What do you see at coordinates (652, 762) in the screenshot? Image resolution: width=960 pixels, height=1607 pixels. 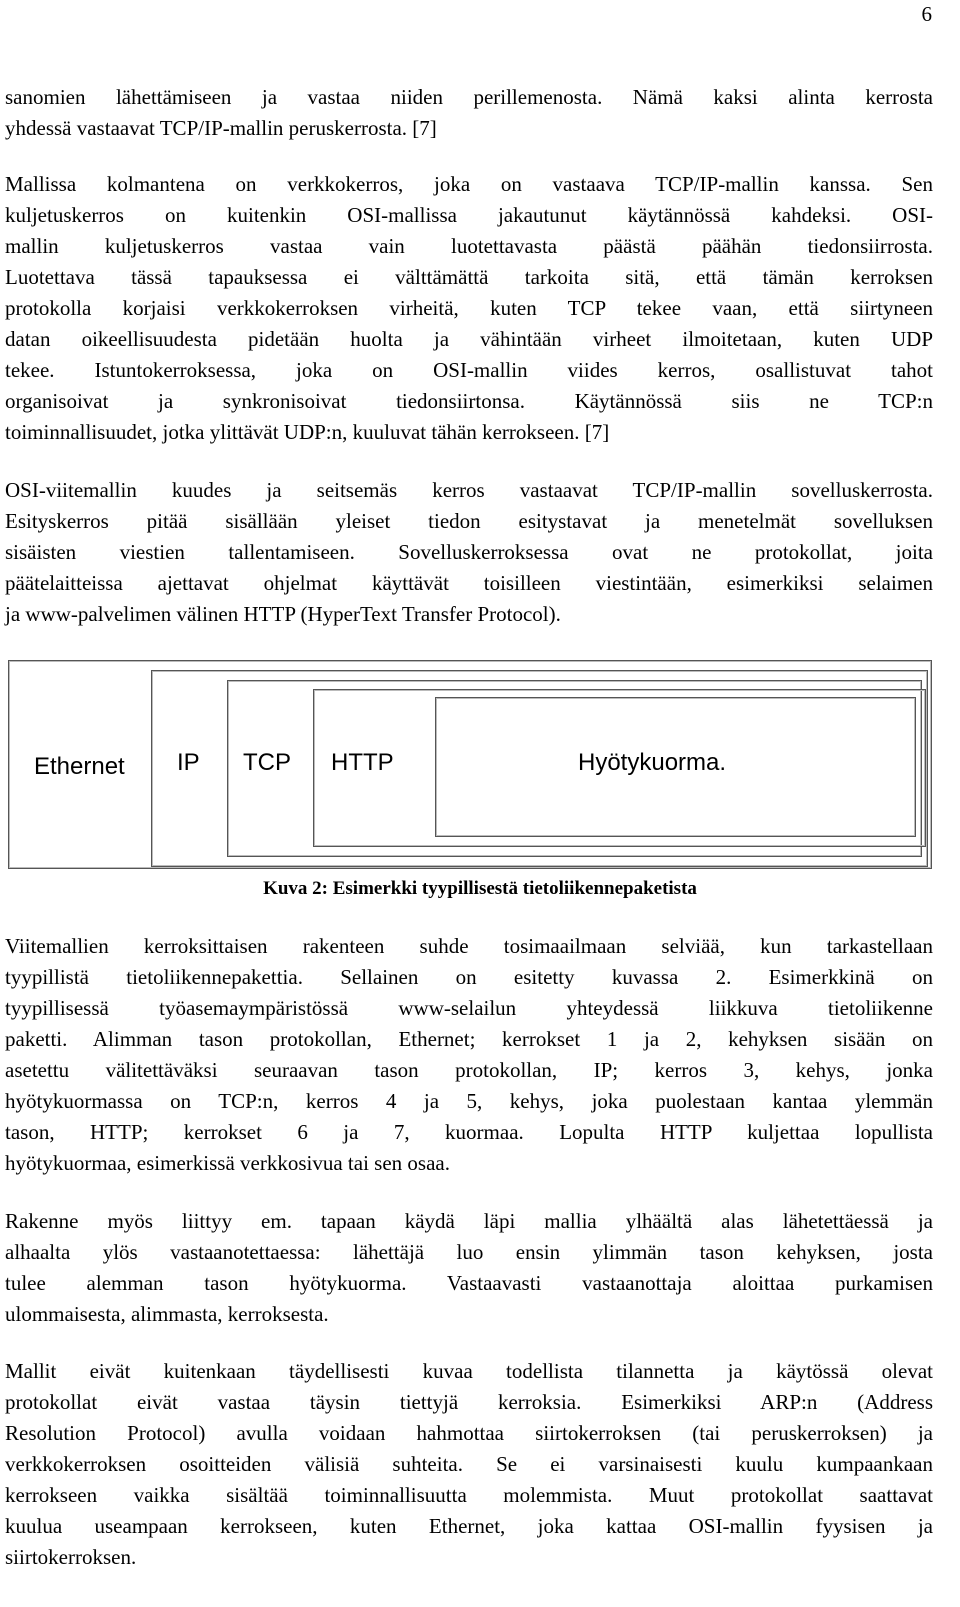 I see `payload-label: Hyötykuorma.` at bounding box center [652, 762].